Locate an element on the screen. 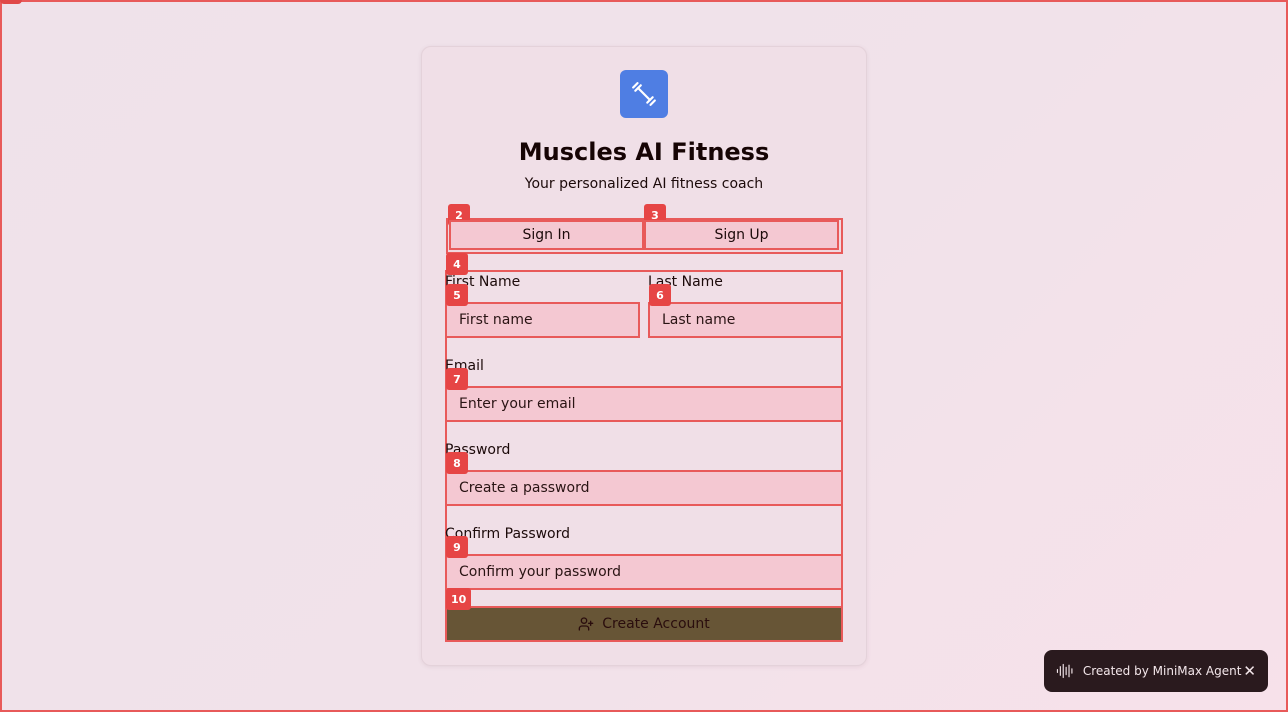 The image size is (1288, 712). password-input is located at coordinates (644, 488).